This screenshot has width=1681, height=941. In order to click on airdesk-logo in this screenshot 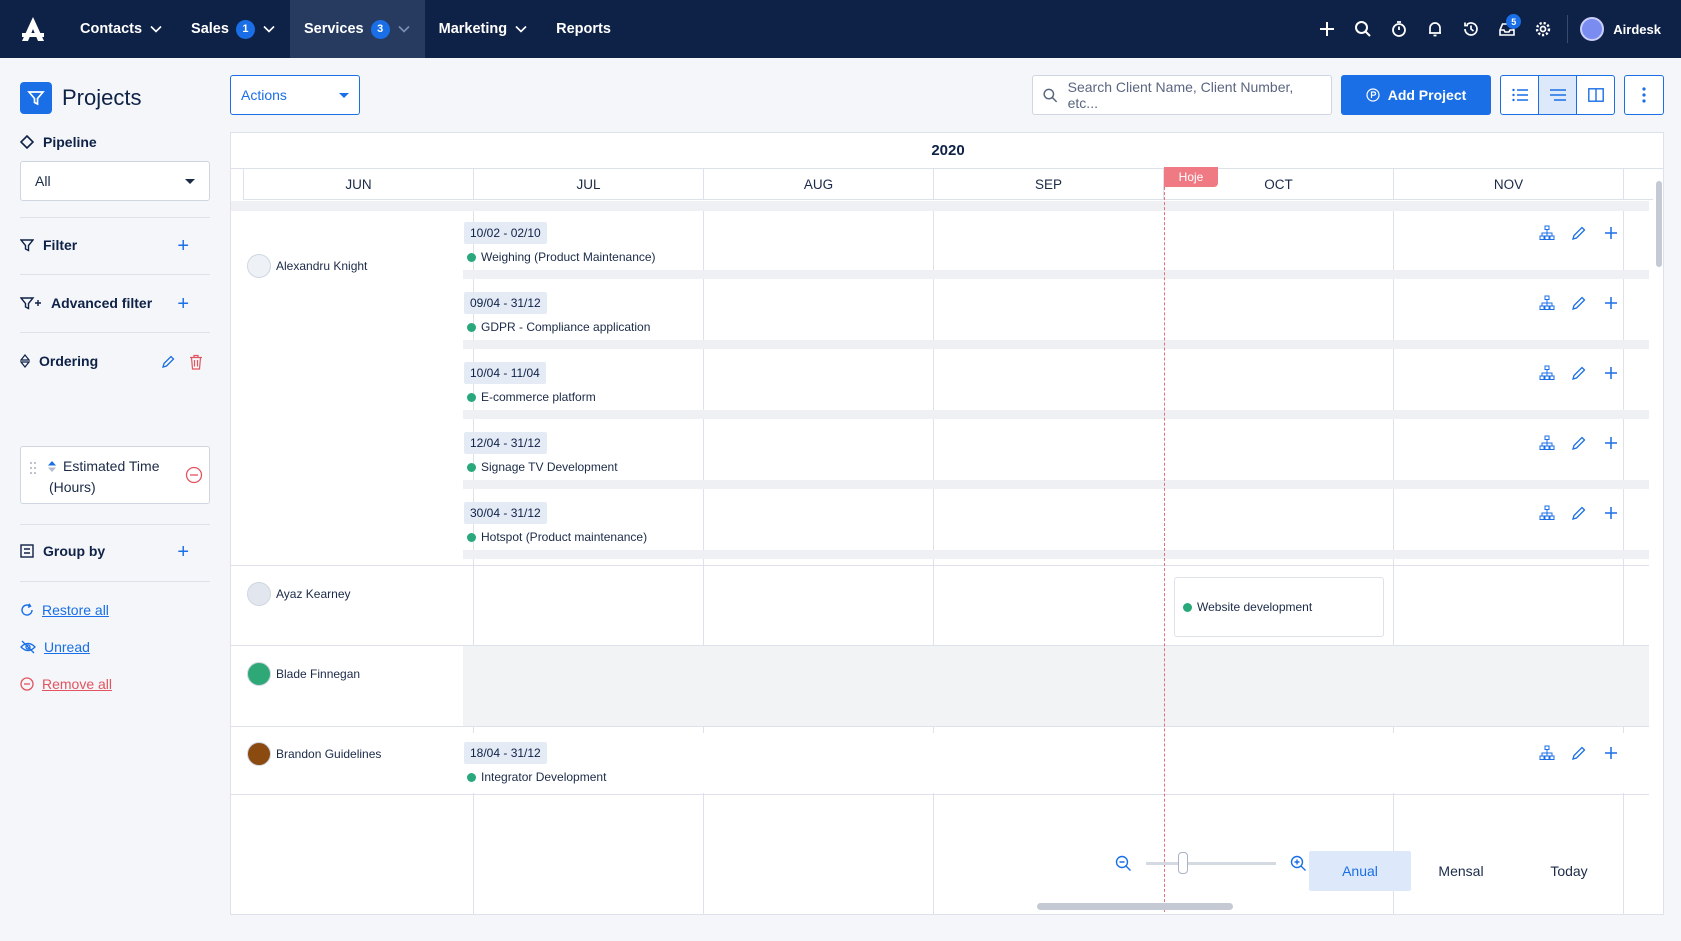, I will do `click(33, 29)`.